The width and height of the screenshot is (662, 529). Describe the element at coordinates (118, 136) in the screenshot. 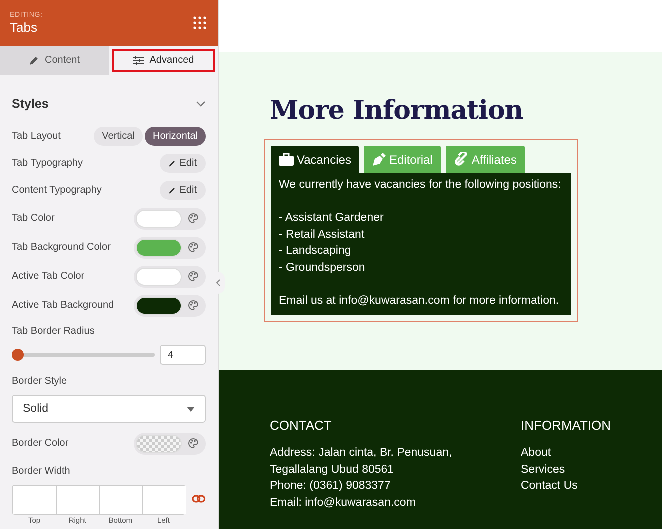

I see `layout-option: Vertical` at that location.